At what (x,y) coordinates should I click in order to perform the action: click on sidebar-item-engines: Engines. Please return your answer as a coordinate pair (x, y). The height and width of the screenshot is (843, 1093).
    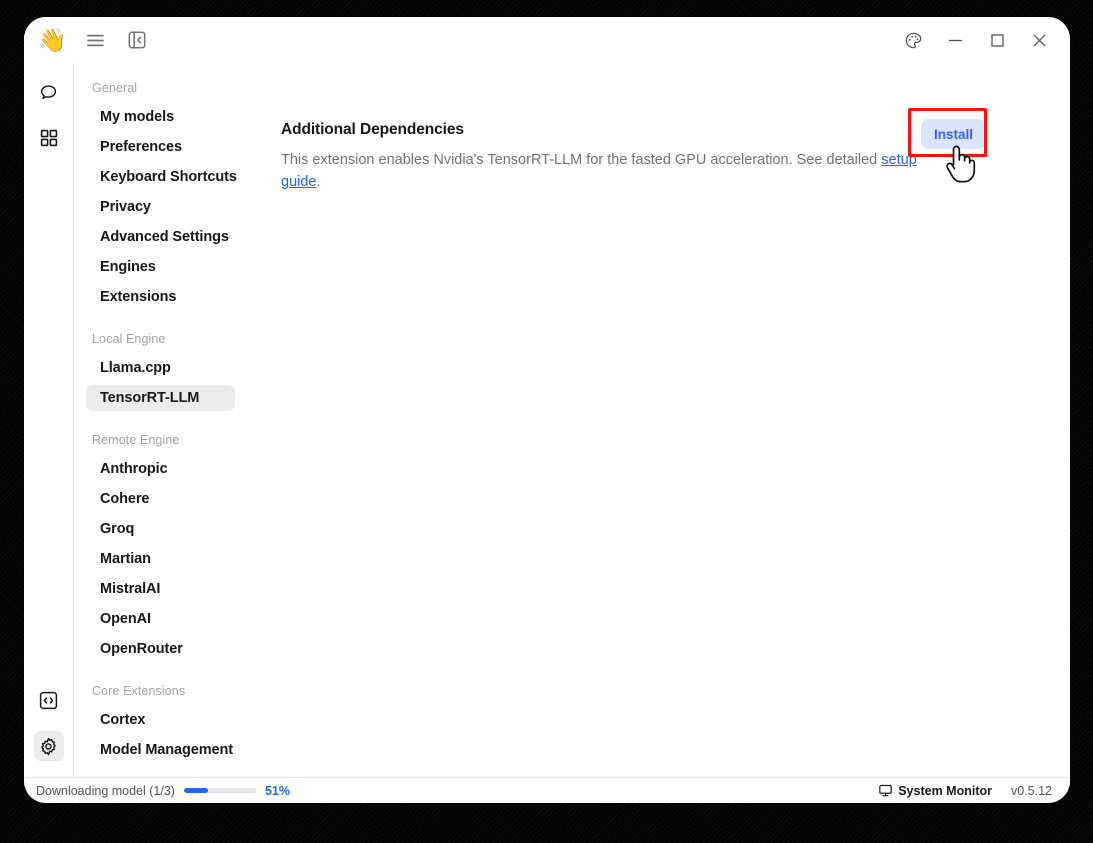
    Looking at the image, I should click on (160, 267).